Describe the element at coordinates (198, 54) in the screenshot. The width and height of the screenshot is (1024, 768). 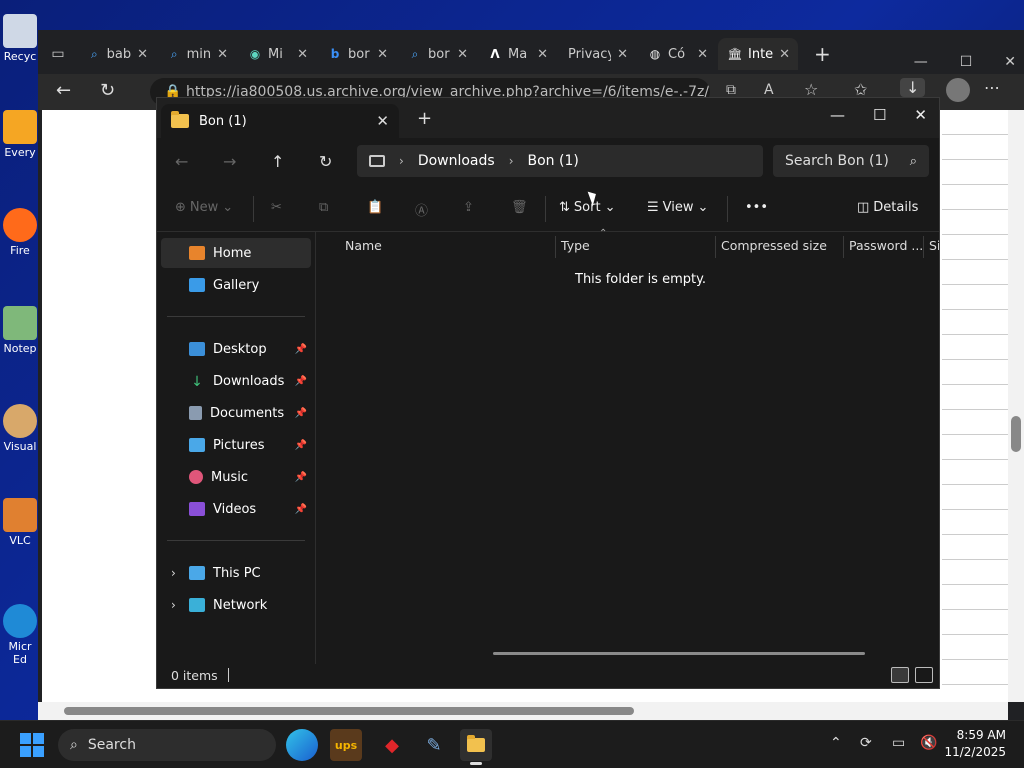
I see `browser-tab: ⌕ min ✕` at that location.